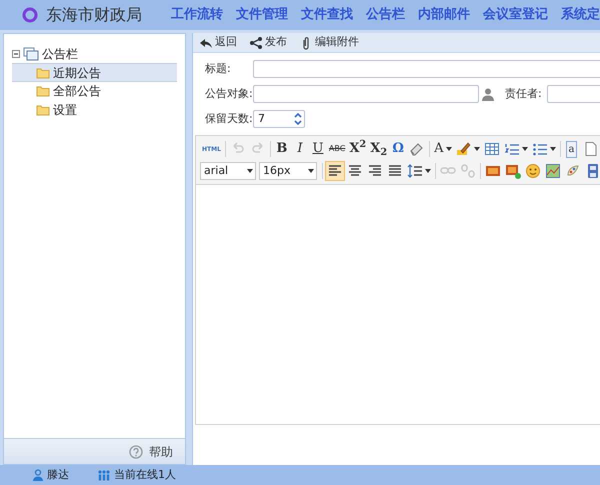  Describe the element at coordinates (417, 149) in the screenshot. I see `eraser-icon` at that location.